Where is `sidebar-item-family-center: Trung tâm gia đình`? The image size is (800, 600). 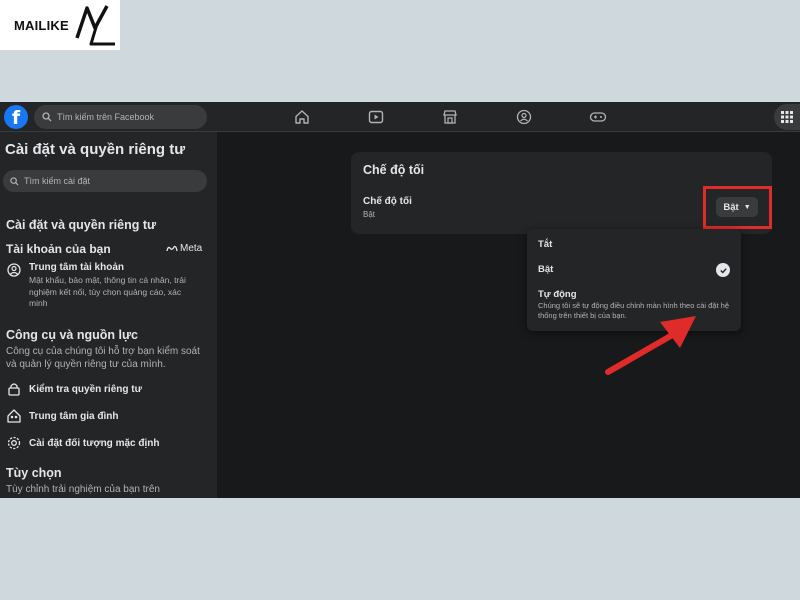 sidebar-item-family-center: Trung tâm gia đình is located at coordinates (62, 416).